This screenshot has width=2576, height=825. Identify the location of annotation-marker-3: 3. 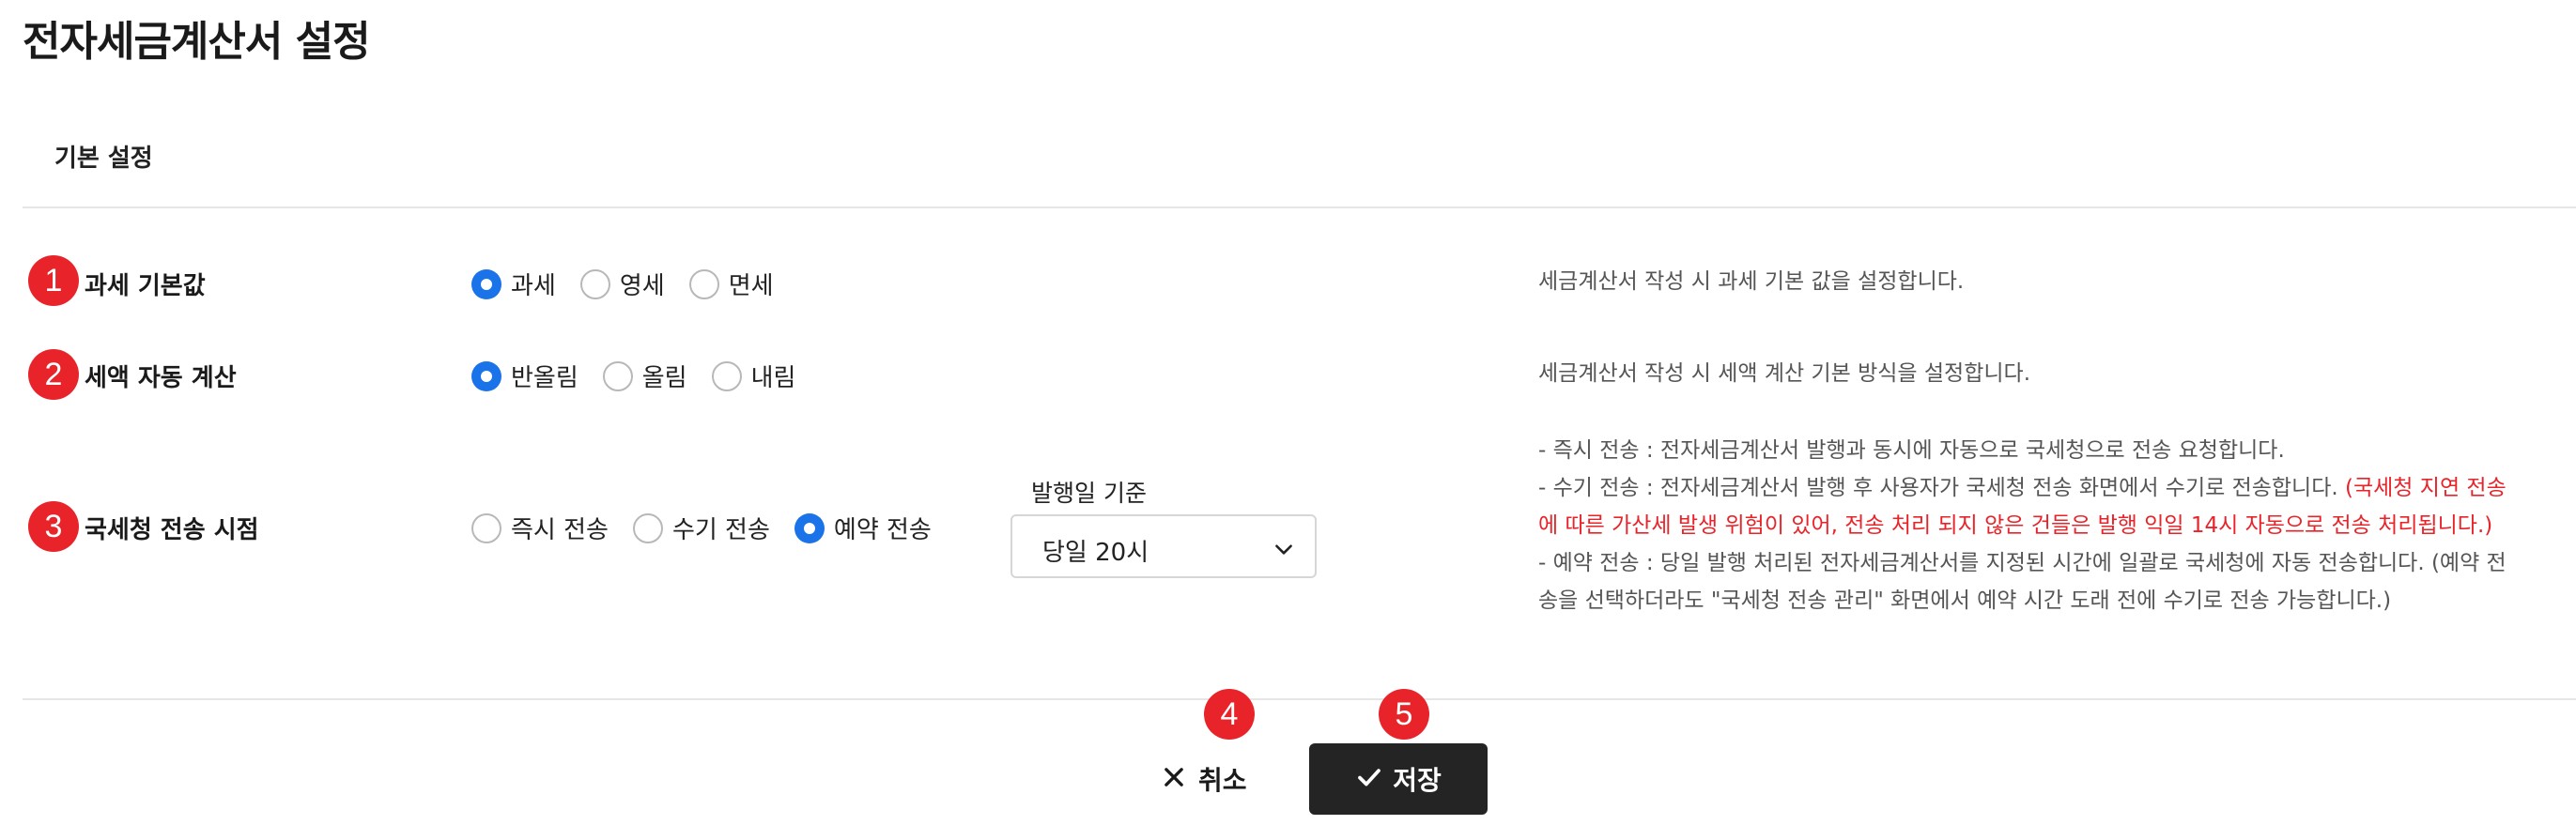
(53, 526).